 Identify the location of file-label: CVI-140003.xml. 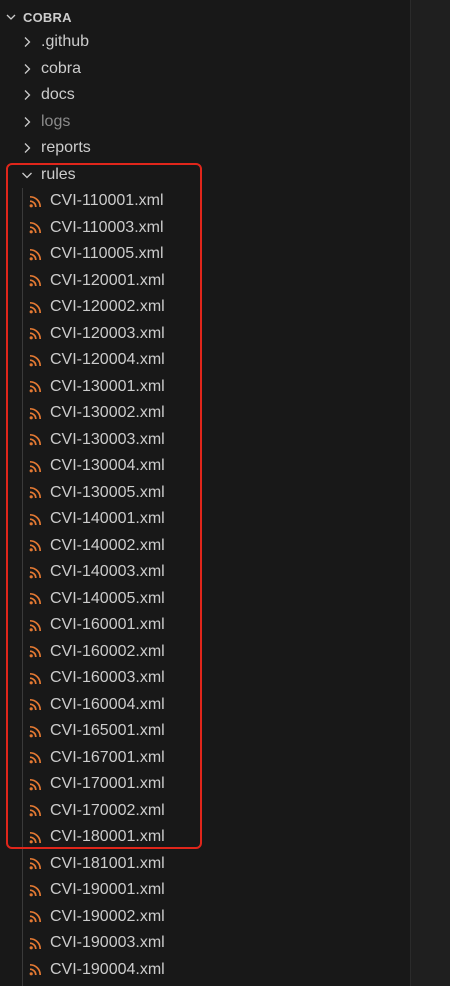
(107, 572).